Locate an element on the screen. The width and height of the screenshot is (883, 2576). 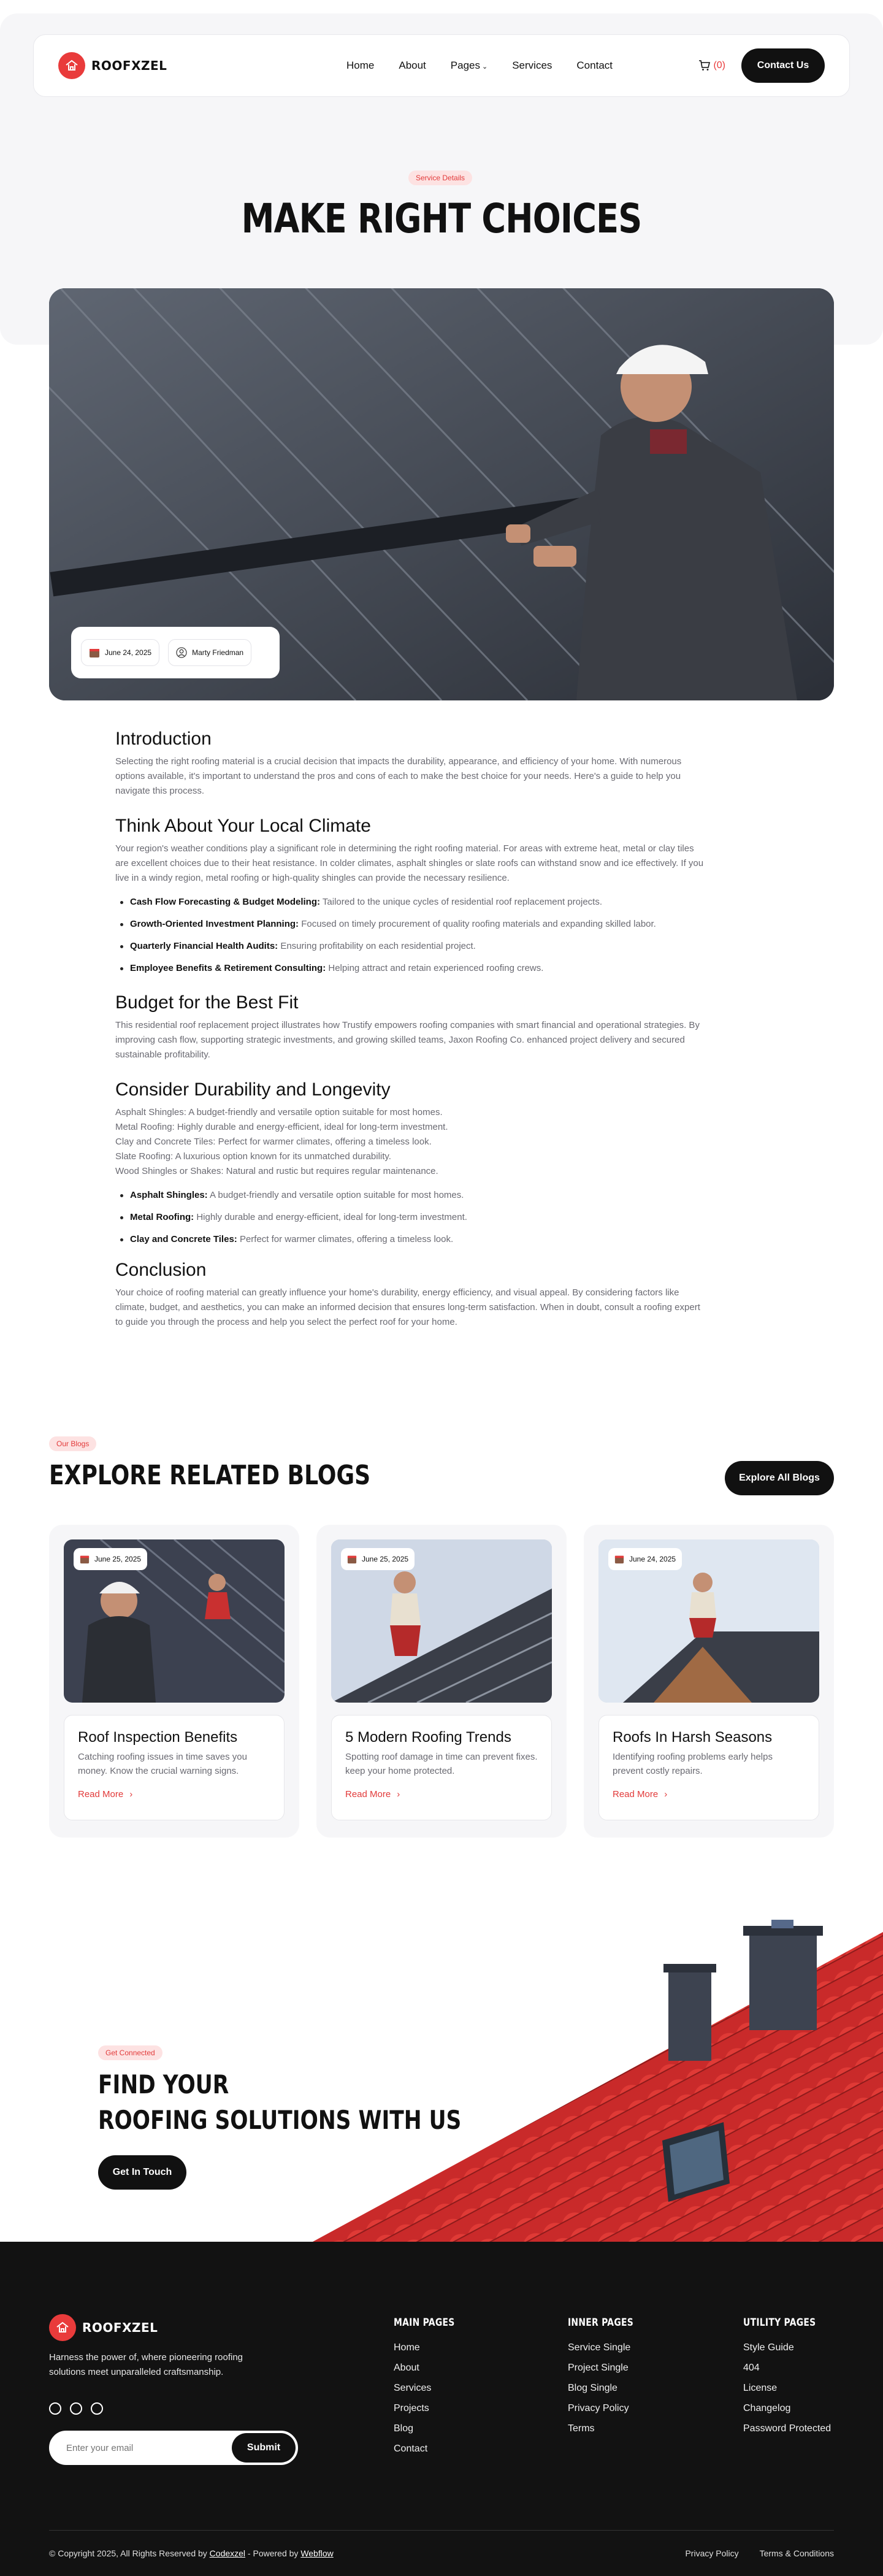
footer-link: Style Guide is located at coordinates (787, 2347).